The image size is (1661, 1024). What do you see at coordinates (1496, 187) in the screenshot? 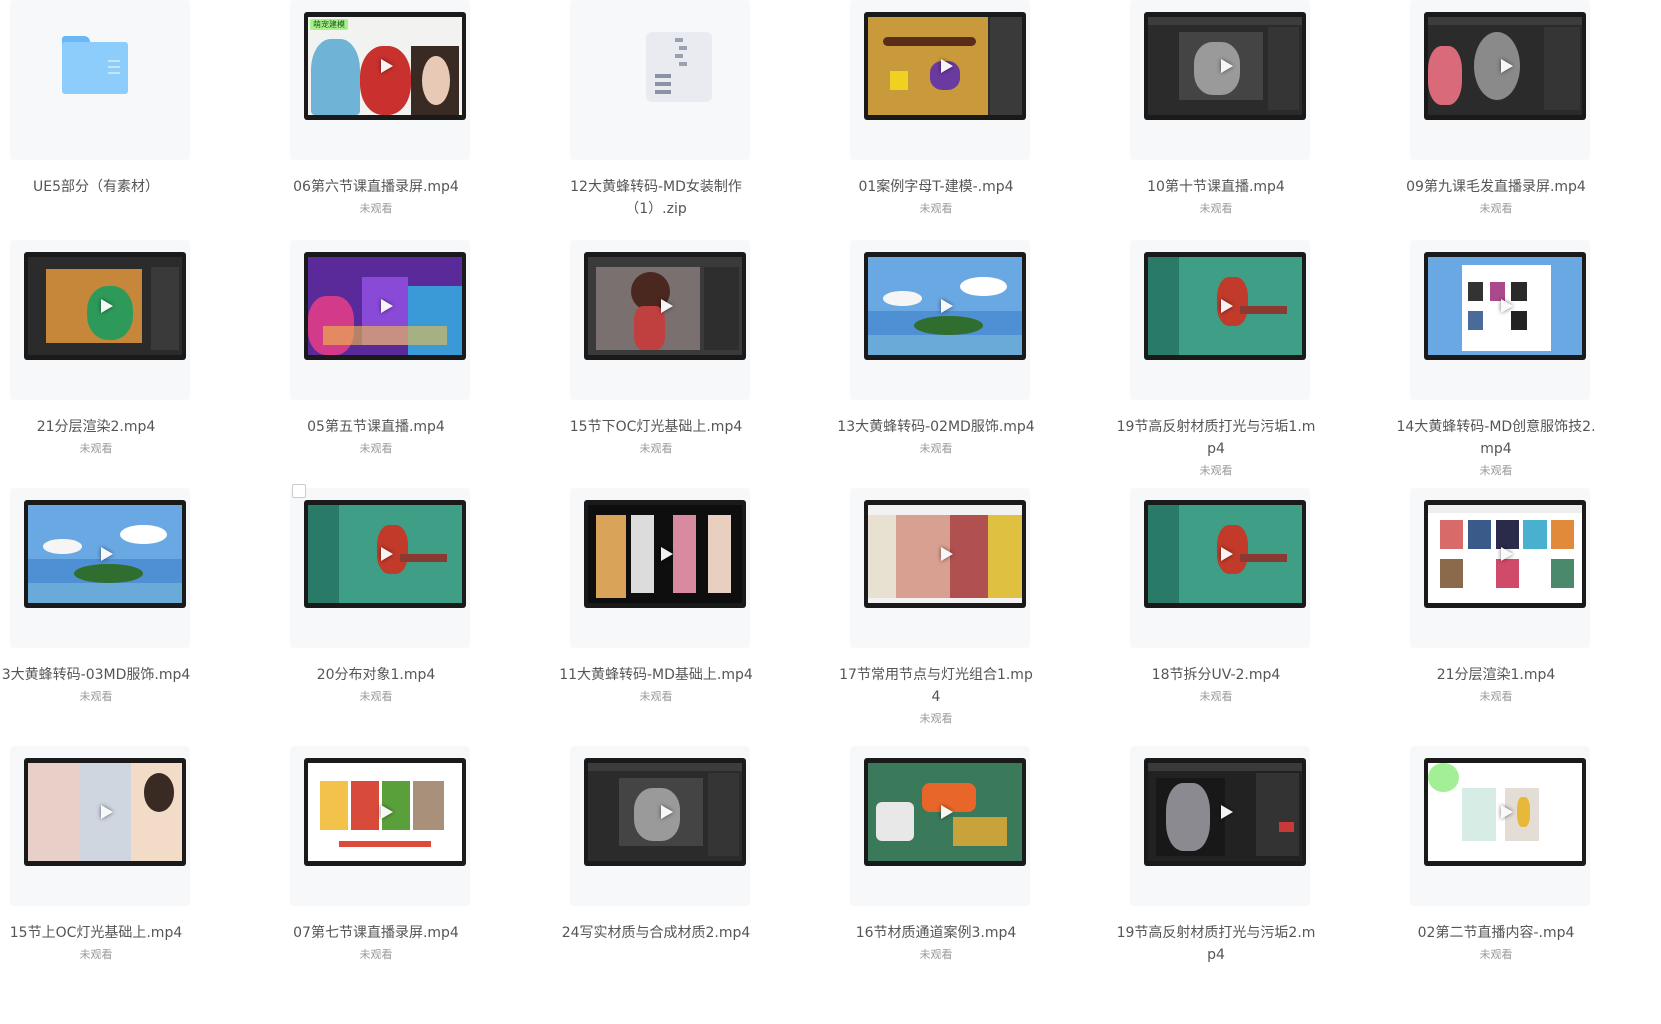
I see `file-name: 09第九课毛发直播录屏.mp4` at bounding box center [1496, 187].